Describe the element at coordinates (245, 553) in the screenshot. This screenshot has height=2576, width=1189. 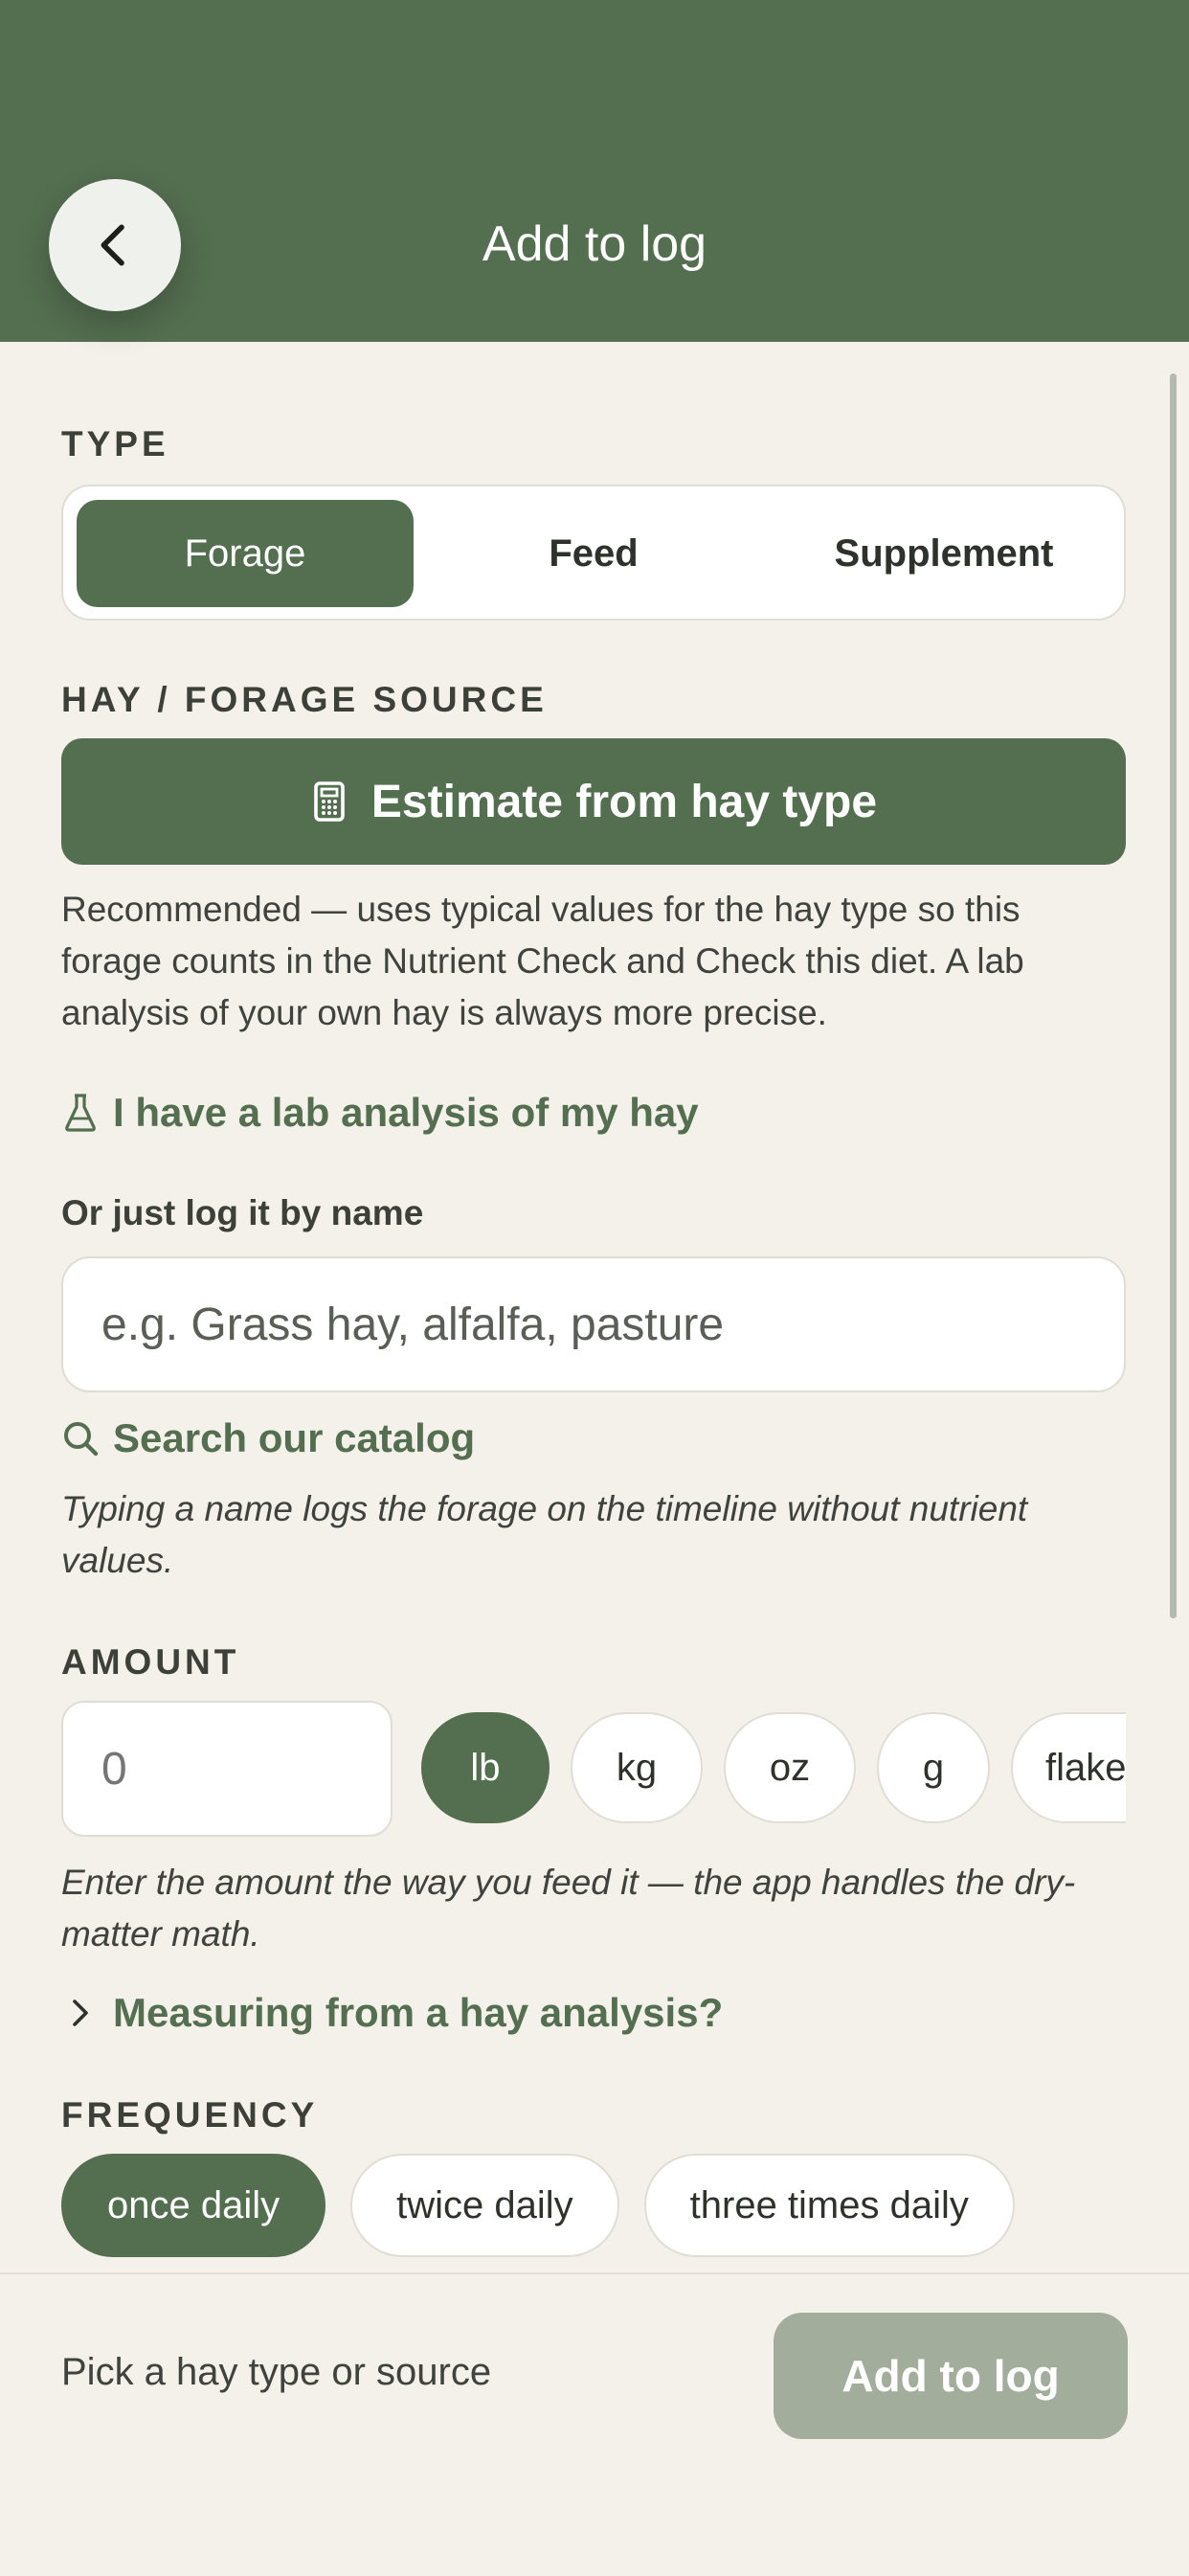
I see `type-option-forage: Forage` at that location.